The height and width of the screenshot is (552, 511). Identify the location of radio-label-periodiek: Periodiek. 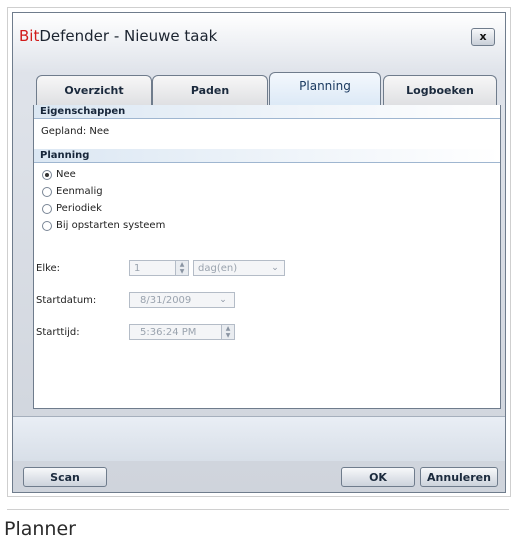
(79, 208).